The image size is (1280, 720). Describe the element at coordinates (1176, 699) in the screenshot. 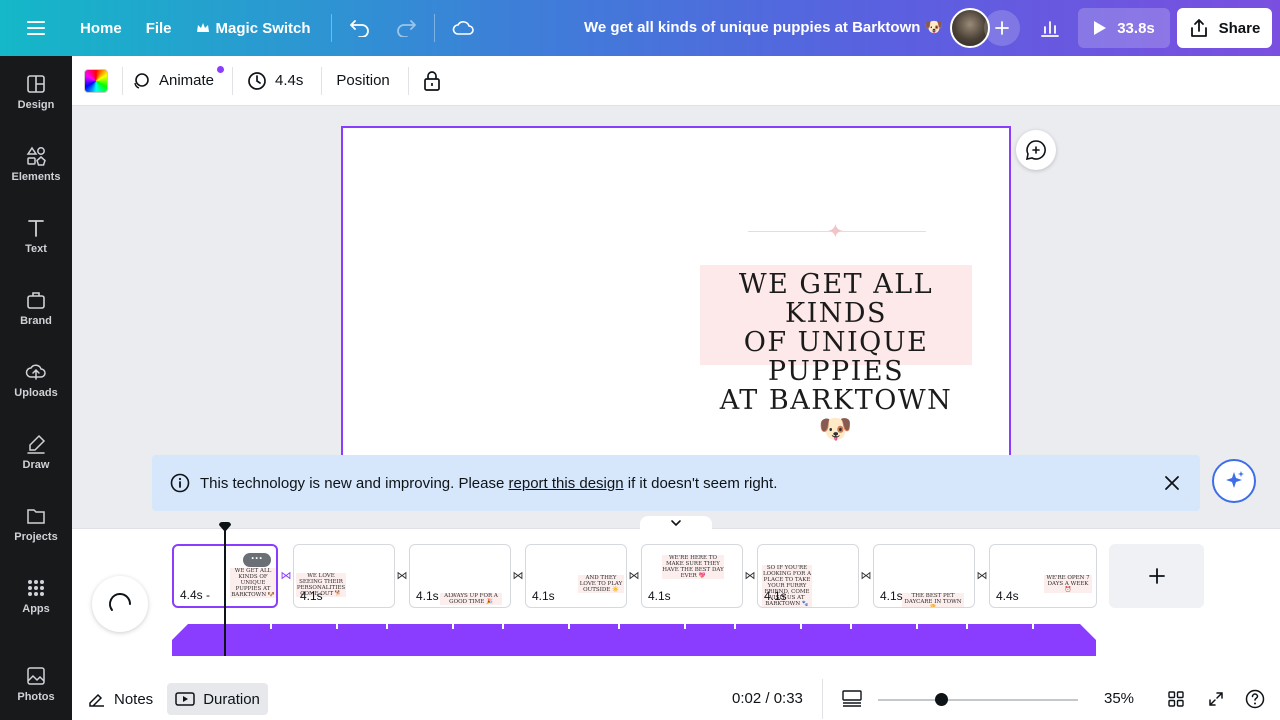

I see `pages-grid-icon` at that location.